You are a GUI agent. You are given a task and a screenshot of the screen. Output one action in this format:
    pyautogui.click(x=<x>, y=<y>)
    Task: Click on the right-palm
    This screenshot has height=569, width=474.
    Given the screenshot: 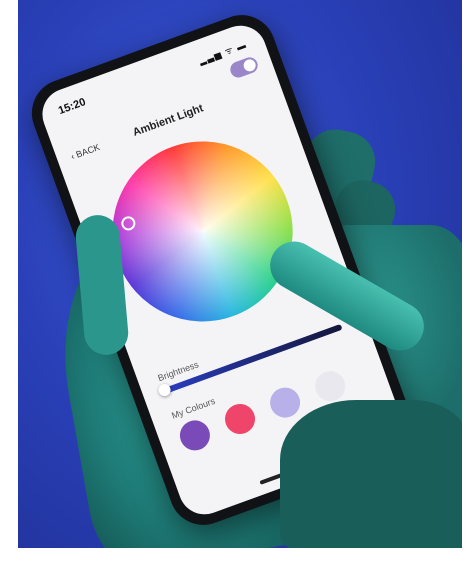 What is the action you would take?
    pyautogui.click(x=375, y=475)
    